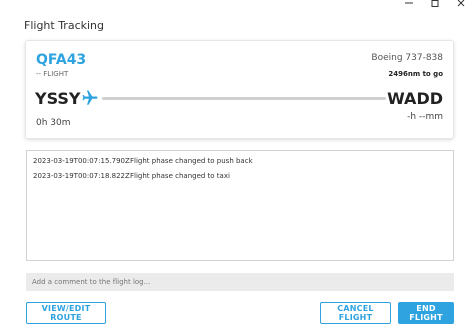 The image size is (474, 333). What do you see at coordinates (415, 98) in the screenshot?
I see `destination-airport: WADD` at bounding box center [415, 98].